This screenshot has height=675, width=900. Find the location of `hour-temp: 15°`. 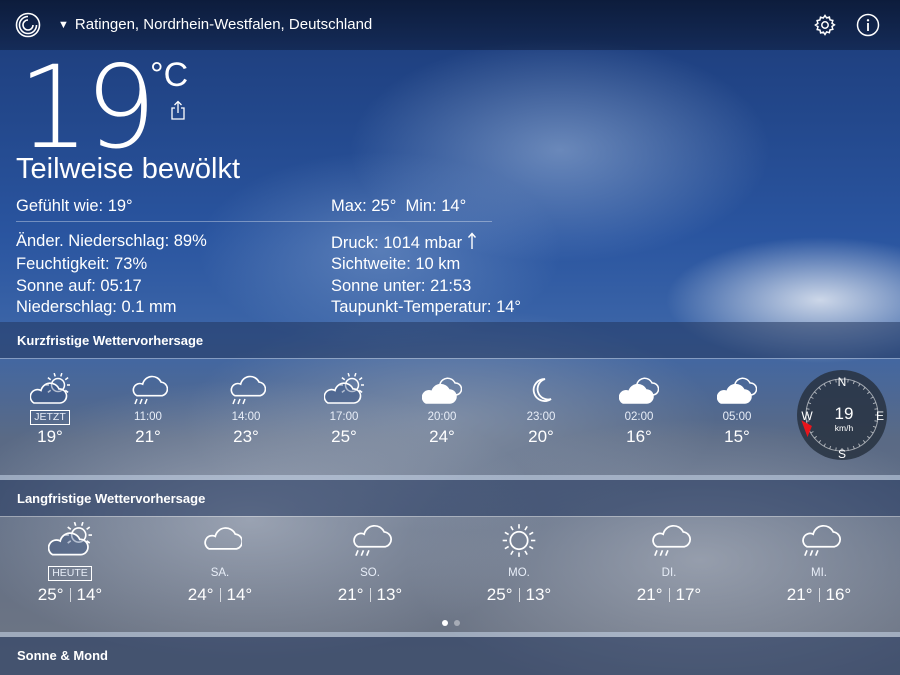

hour-temp: 15° is located at coordinates (737, 436).